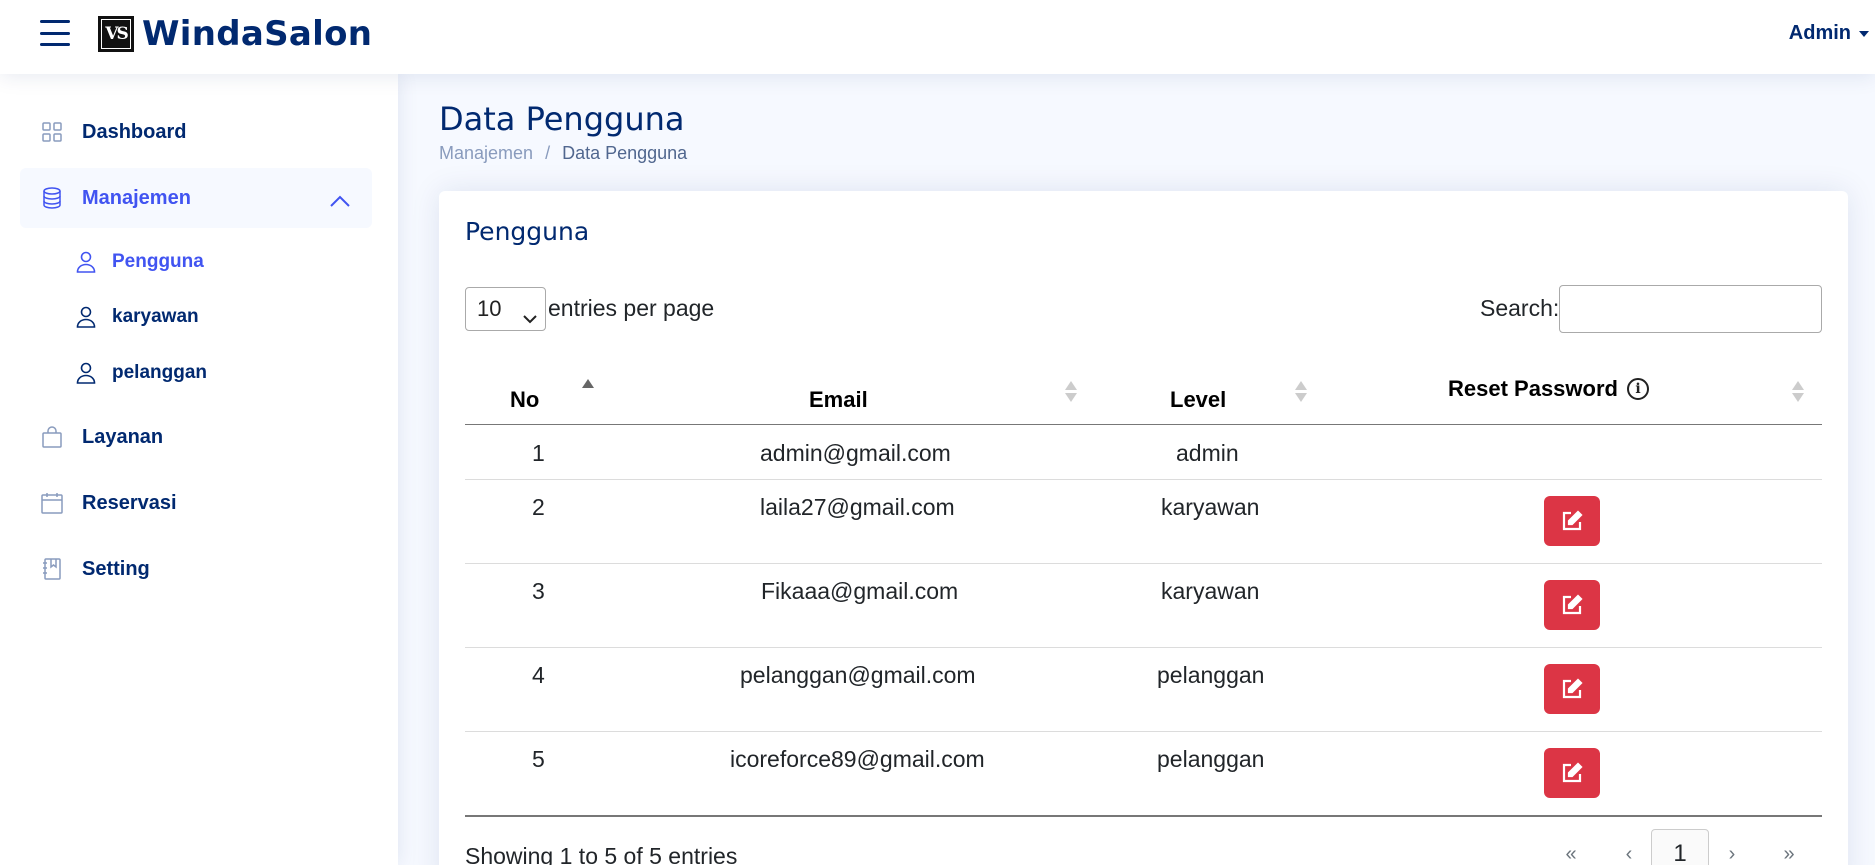 The image size is (1875, 865). I want to click on sidebar-item-manajemen: Manajemen, so click(196, 198).